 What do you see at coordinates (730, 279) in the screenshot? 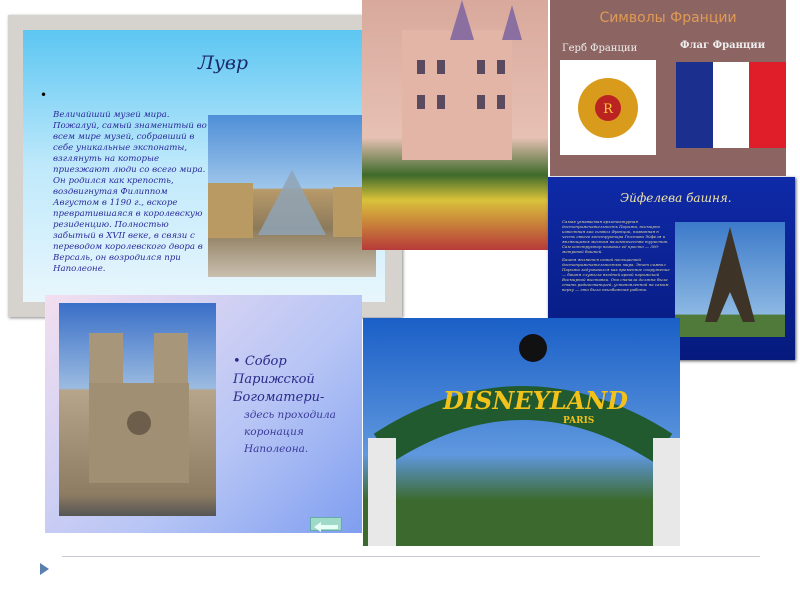
I see `eiffel-photo` at bounding box center [730, 279].